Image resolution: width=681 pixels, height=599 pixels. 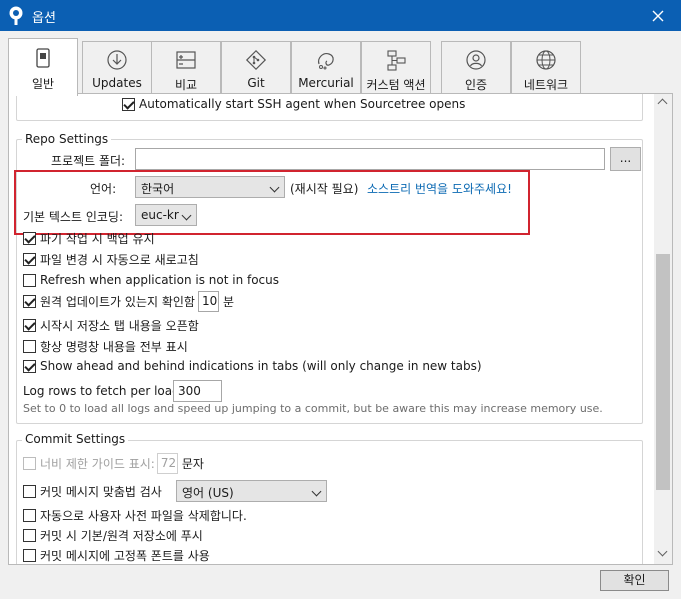 I want to click on delete-dictionary-checkbox, so click(x=29, y=515).